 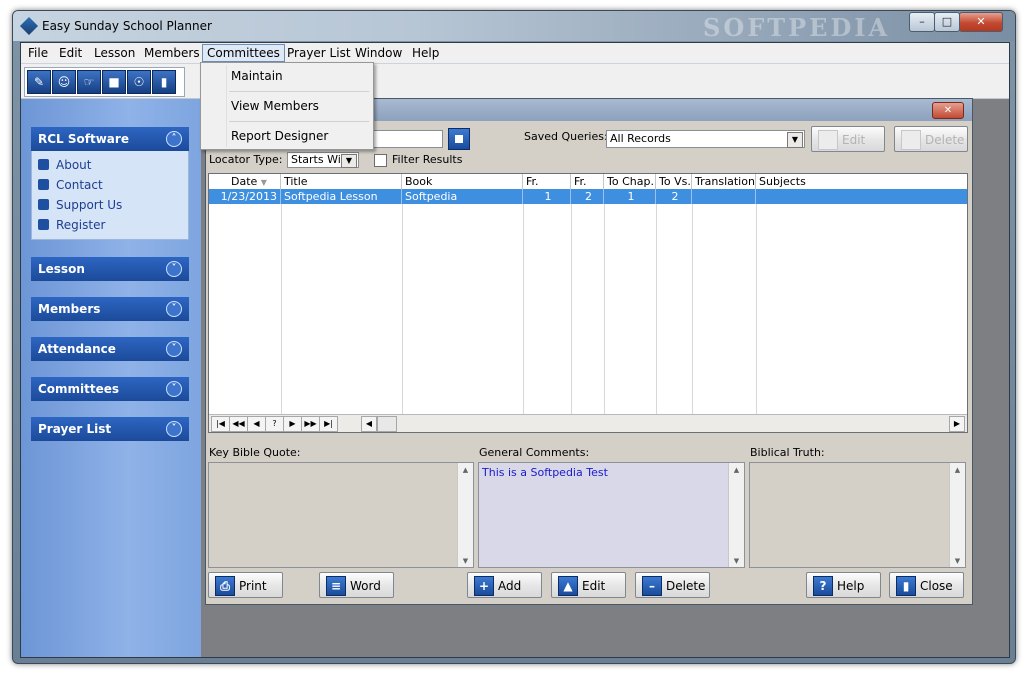 What do you see at coordinates (319, 53) in the screenshot?
I see `menu-prayer-list: Prayer List` at bounding box center [319, 53].